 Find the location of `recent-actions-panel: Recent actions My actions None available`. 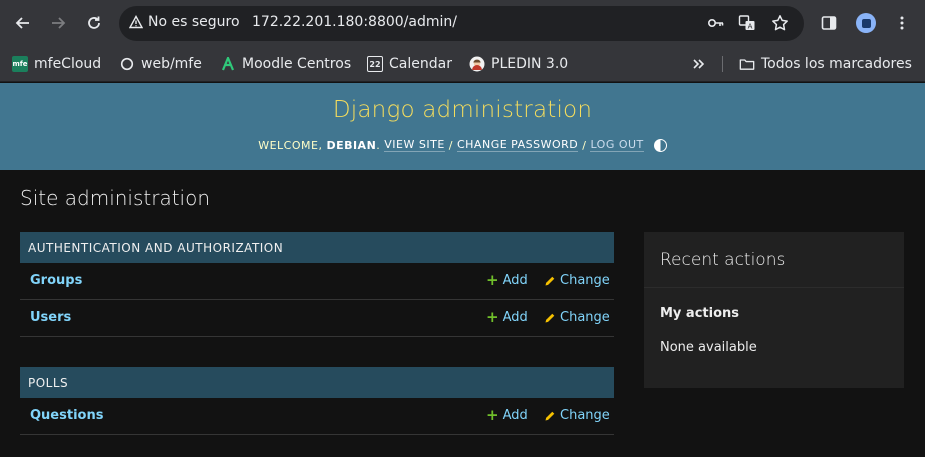

recent-actions-panel: Recent actions My actions None available is located at coordinates (774, 310).